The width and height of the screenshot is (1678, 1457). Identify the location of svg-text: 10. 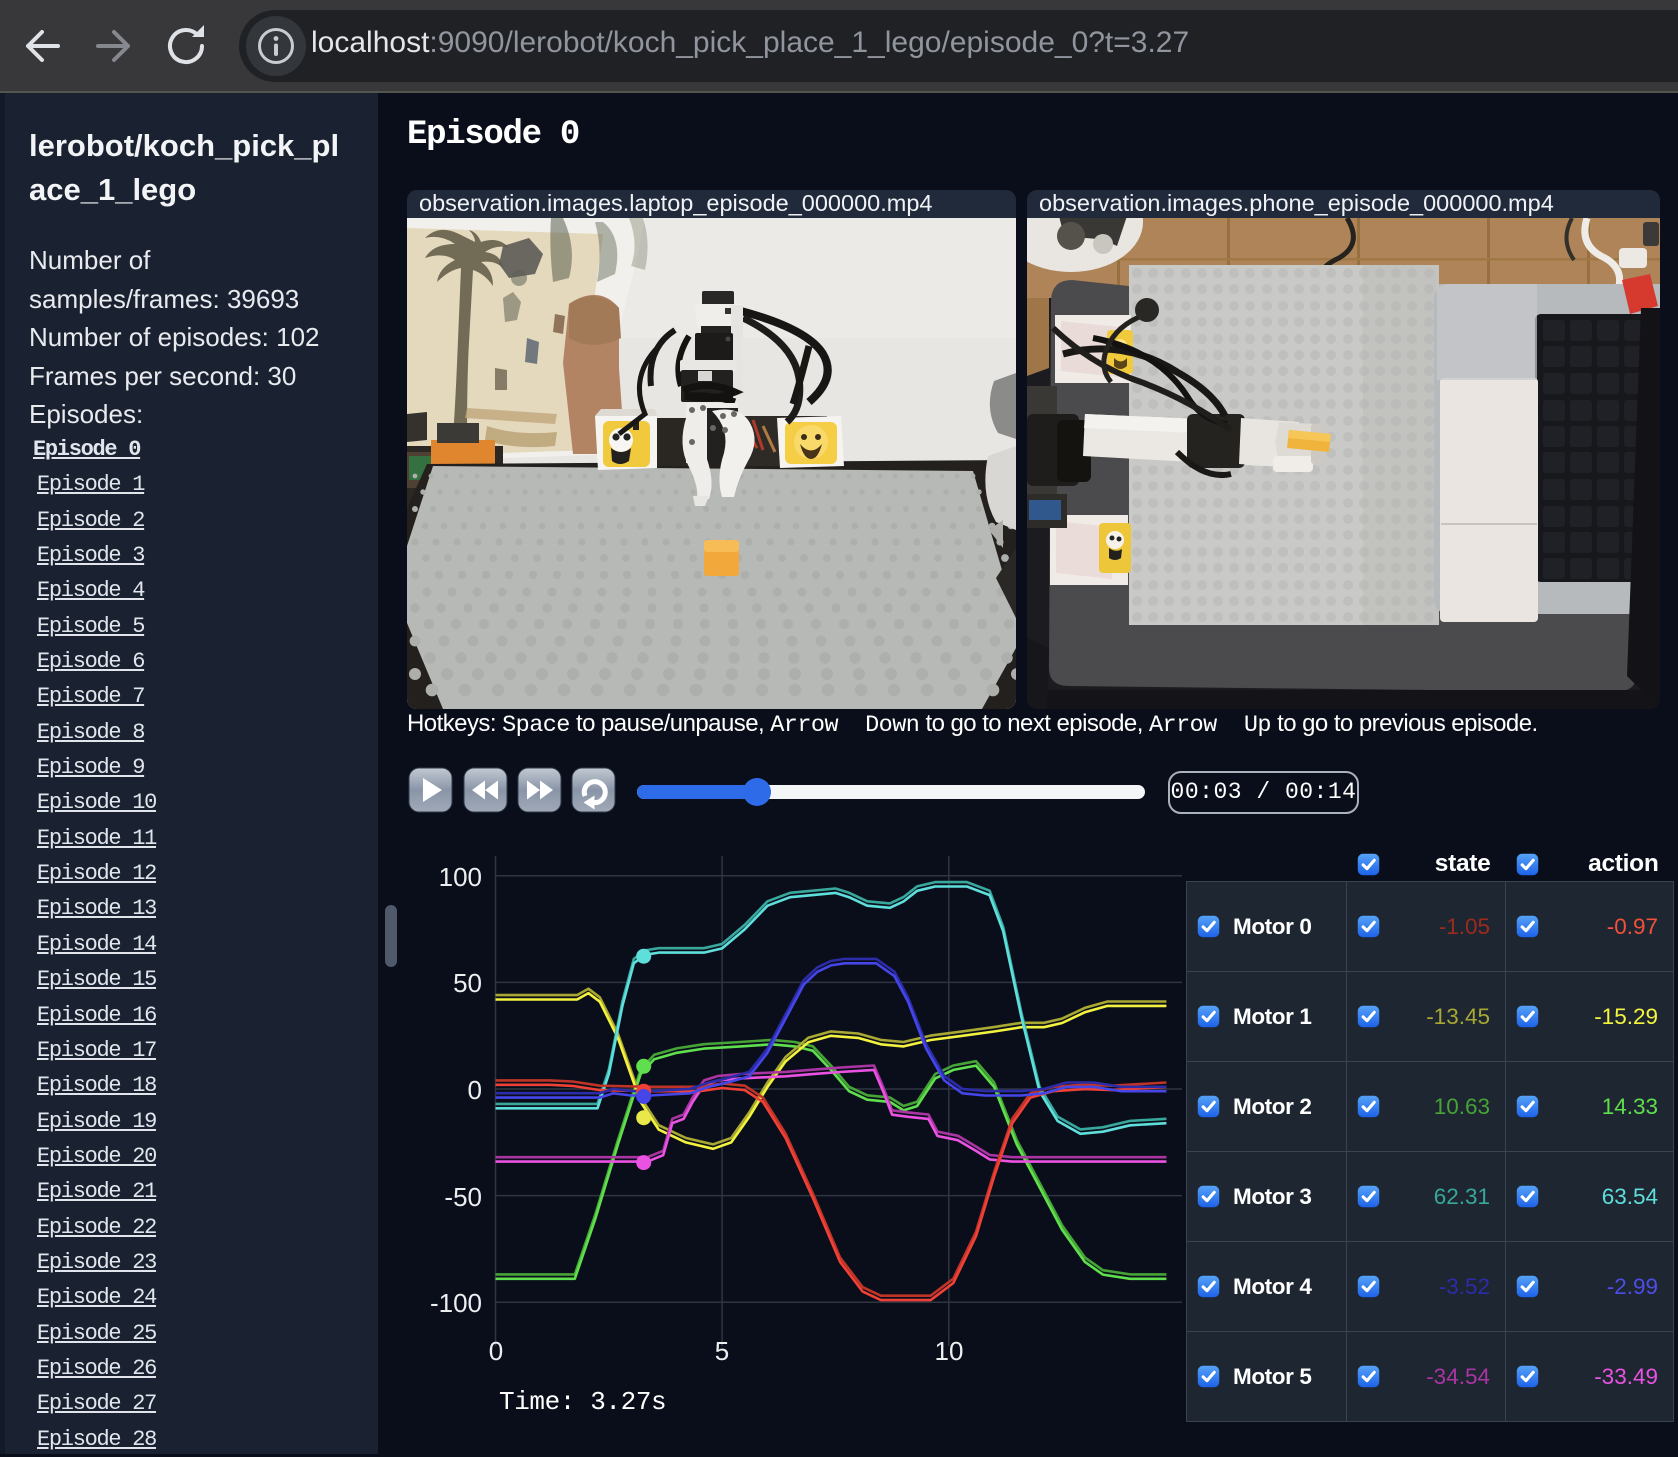
(949, 1351).